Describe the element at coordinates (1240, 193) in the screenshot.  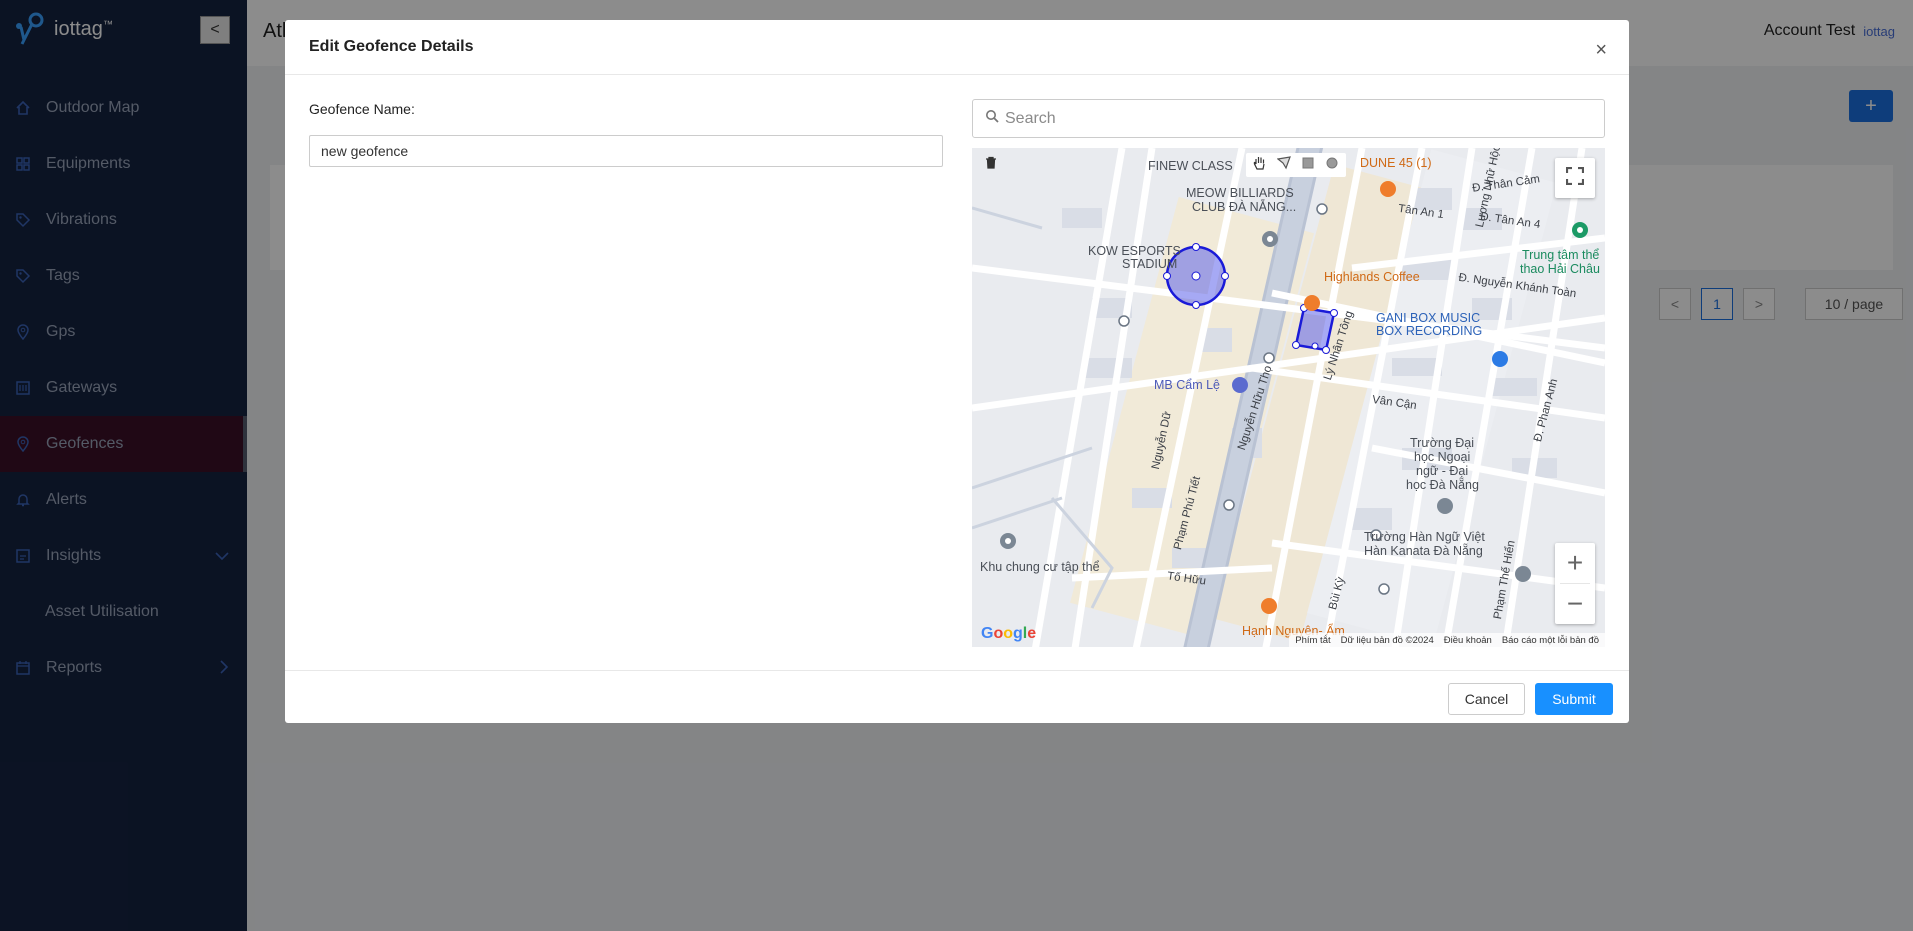
I see `map-label: MEOW BILLIARDS` at that location.